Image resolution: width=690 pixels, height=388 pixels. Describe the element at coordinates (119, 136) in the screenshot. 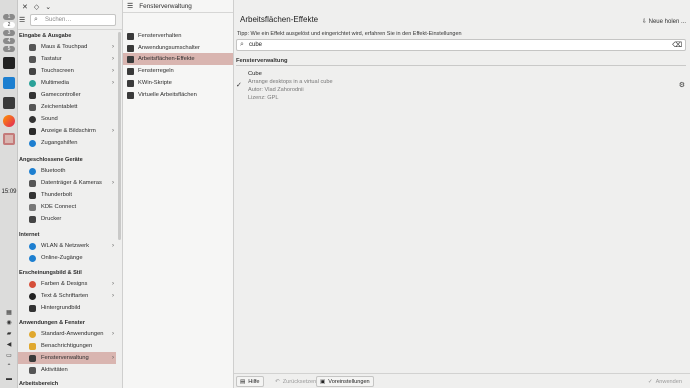

I see `sidebar-scrollbar` at that location.